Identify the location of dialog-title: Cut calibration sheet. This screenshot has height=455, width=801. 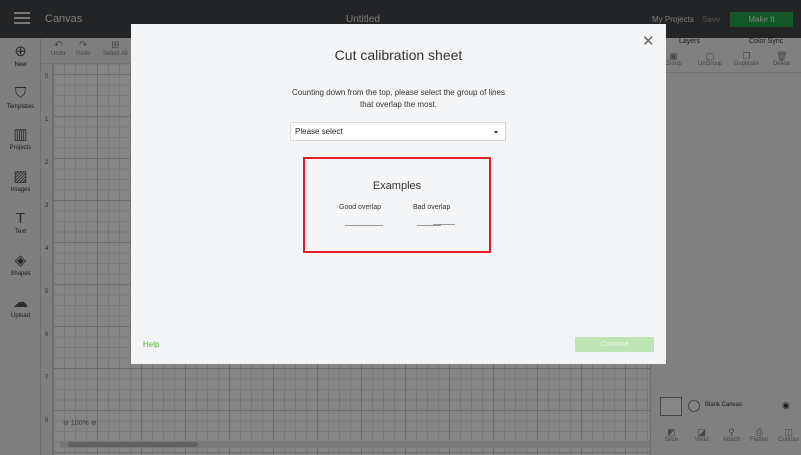
(398, 55).